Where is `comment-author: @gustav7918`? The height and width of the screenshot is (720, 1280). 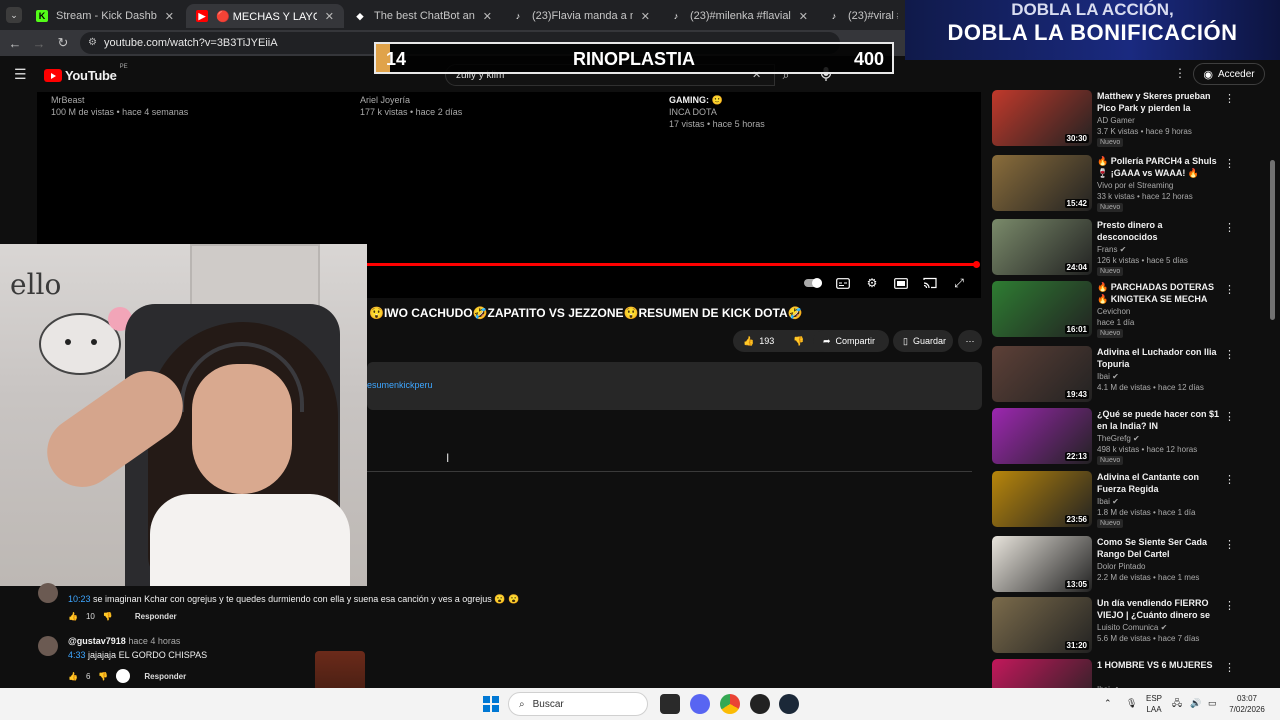
comment-author: @gustav7918 is located at coordinates (97, 641).